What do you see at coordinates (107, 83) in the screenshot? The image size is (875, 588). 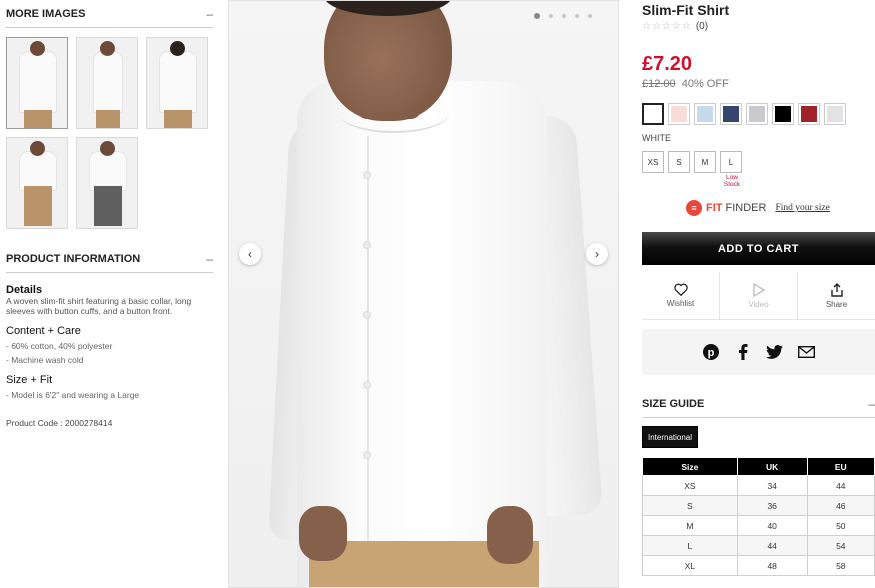 I see `thumbnail-side` at bounding box center [107, 83].